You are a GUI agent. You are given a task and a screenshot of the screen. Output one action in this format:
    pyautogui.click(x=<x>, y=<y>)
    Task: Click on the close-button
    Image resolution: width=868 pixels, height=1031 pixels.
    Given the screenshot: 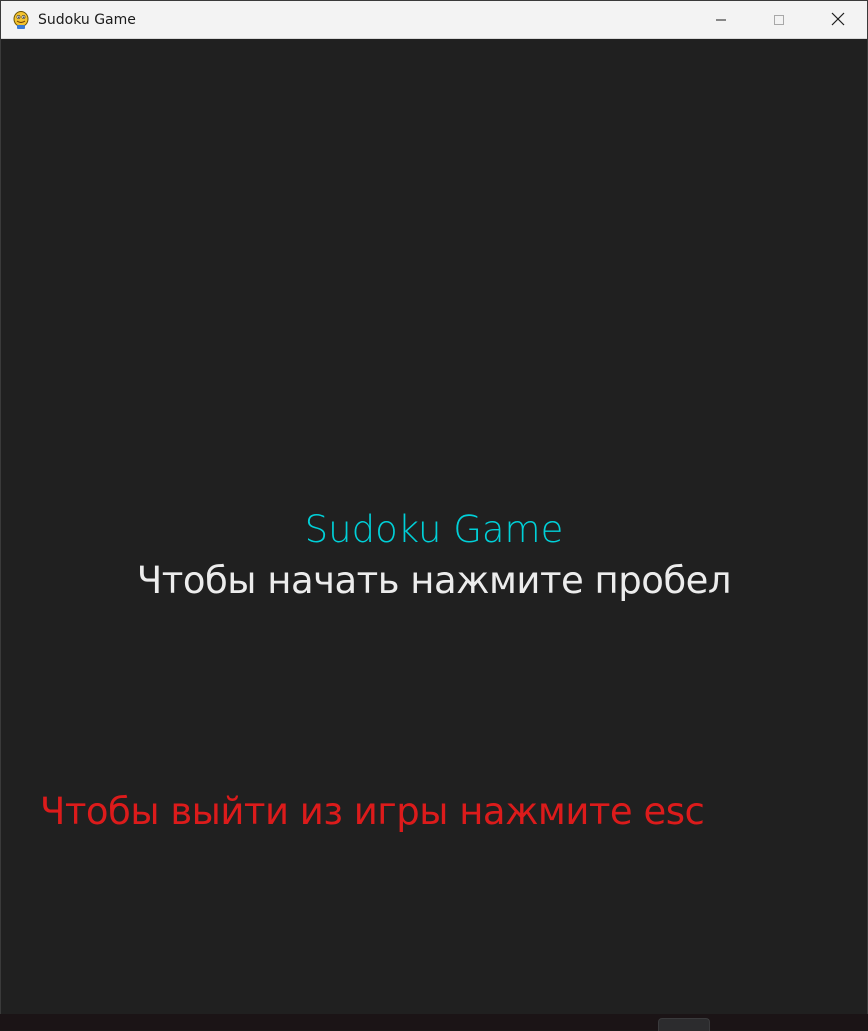 What is the action you would take?
    pyautogui.click(x=838, y=20)
    